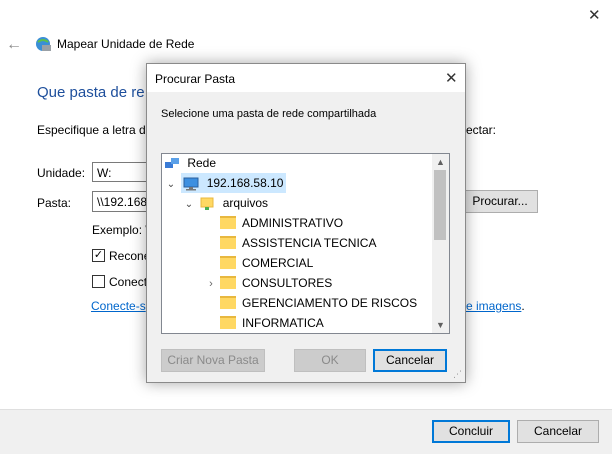 The width and height of the screenshot is (612, 454). I want to click on drive-label: Unidade:, so click(61, 173).